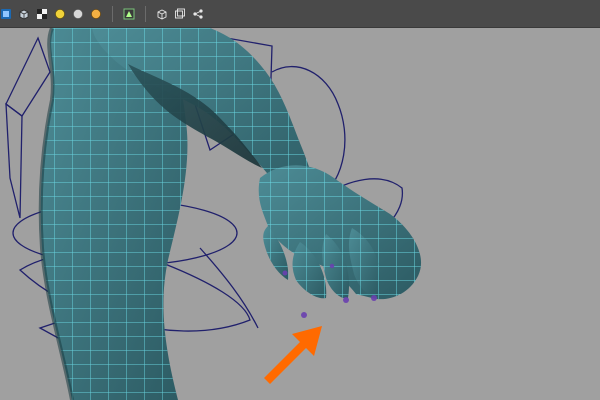  What do you see at coordinates (6, 14) in the screenshot?
I see `camera-icon` at bounding box center [6, 14].